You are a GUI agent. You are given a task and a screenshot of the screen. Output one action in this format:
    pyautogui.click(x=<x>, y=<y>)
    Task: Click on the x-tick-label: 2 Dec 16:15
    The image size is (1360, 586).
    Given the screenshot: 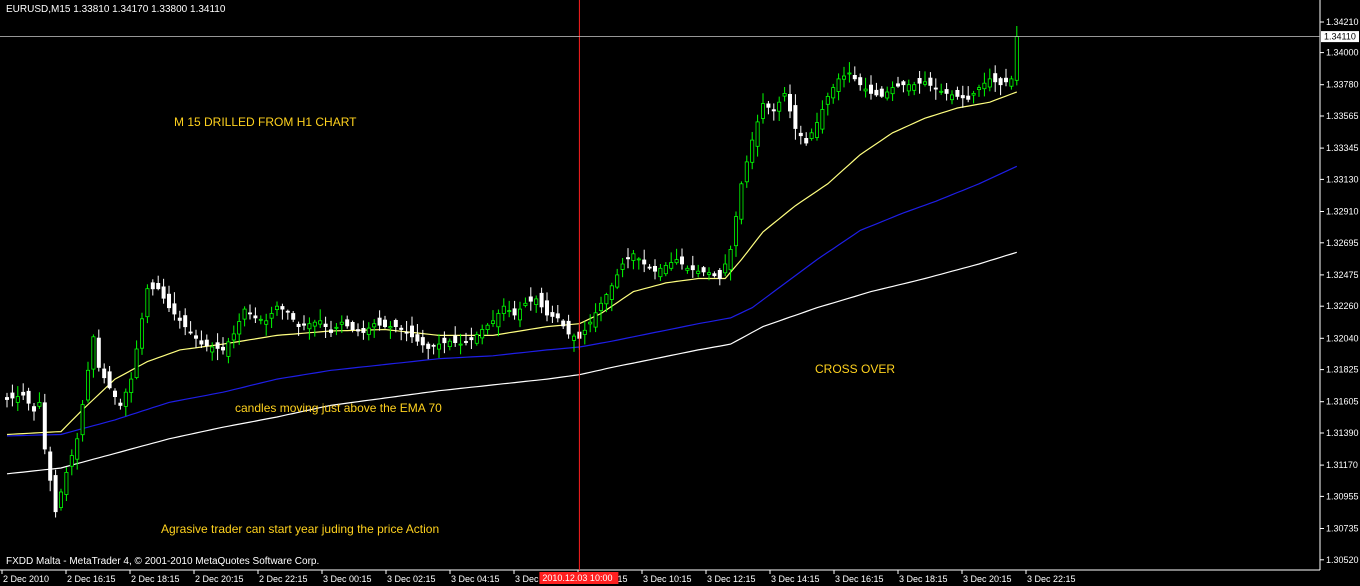 What is the action you would take?
    pyautogui.click(x=91, y=579)
    